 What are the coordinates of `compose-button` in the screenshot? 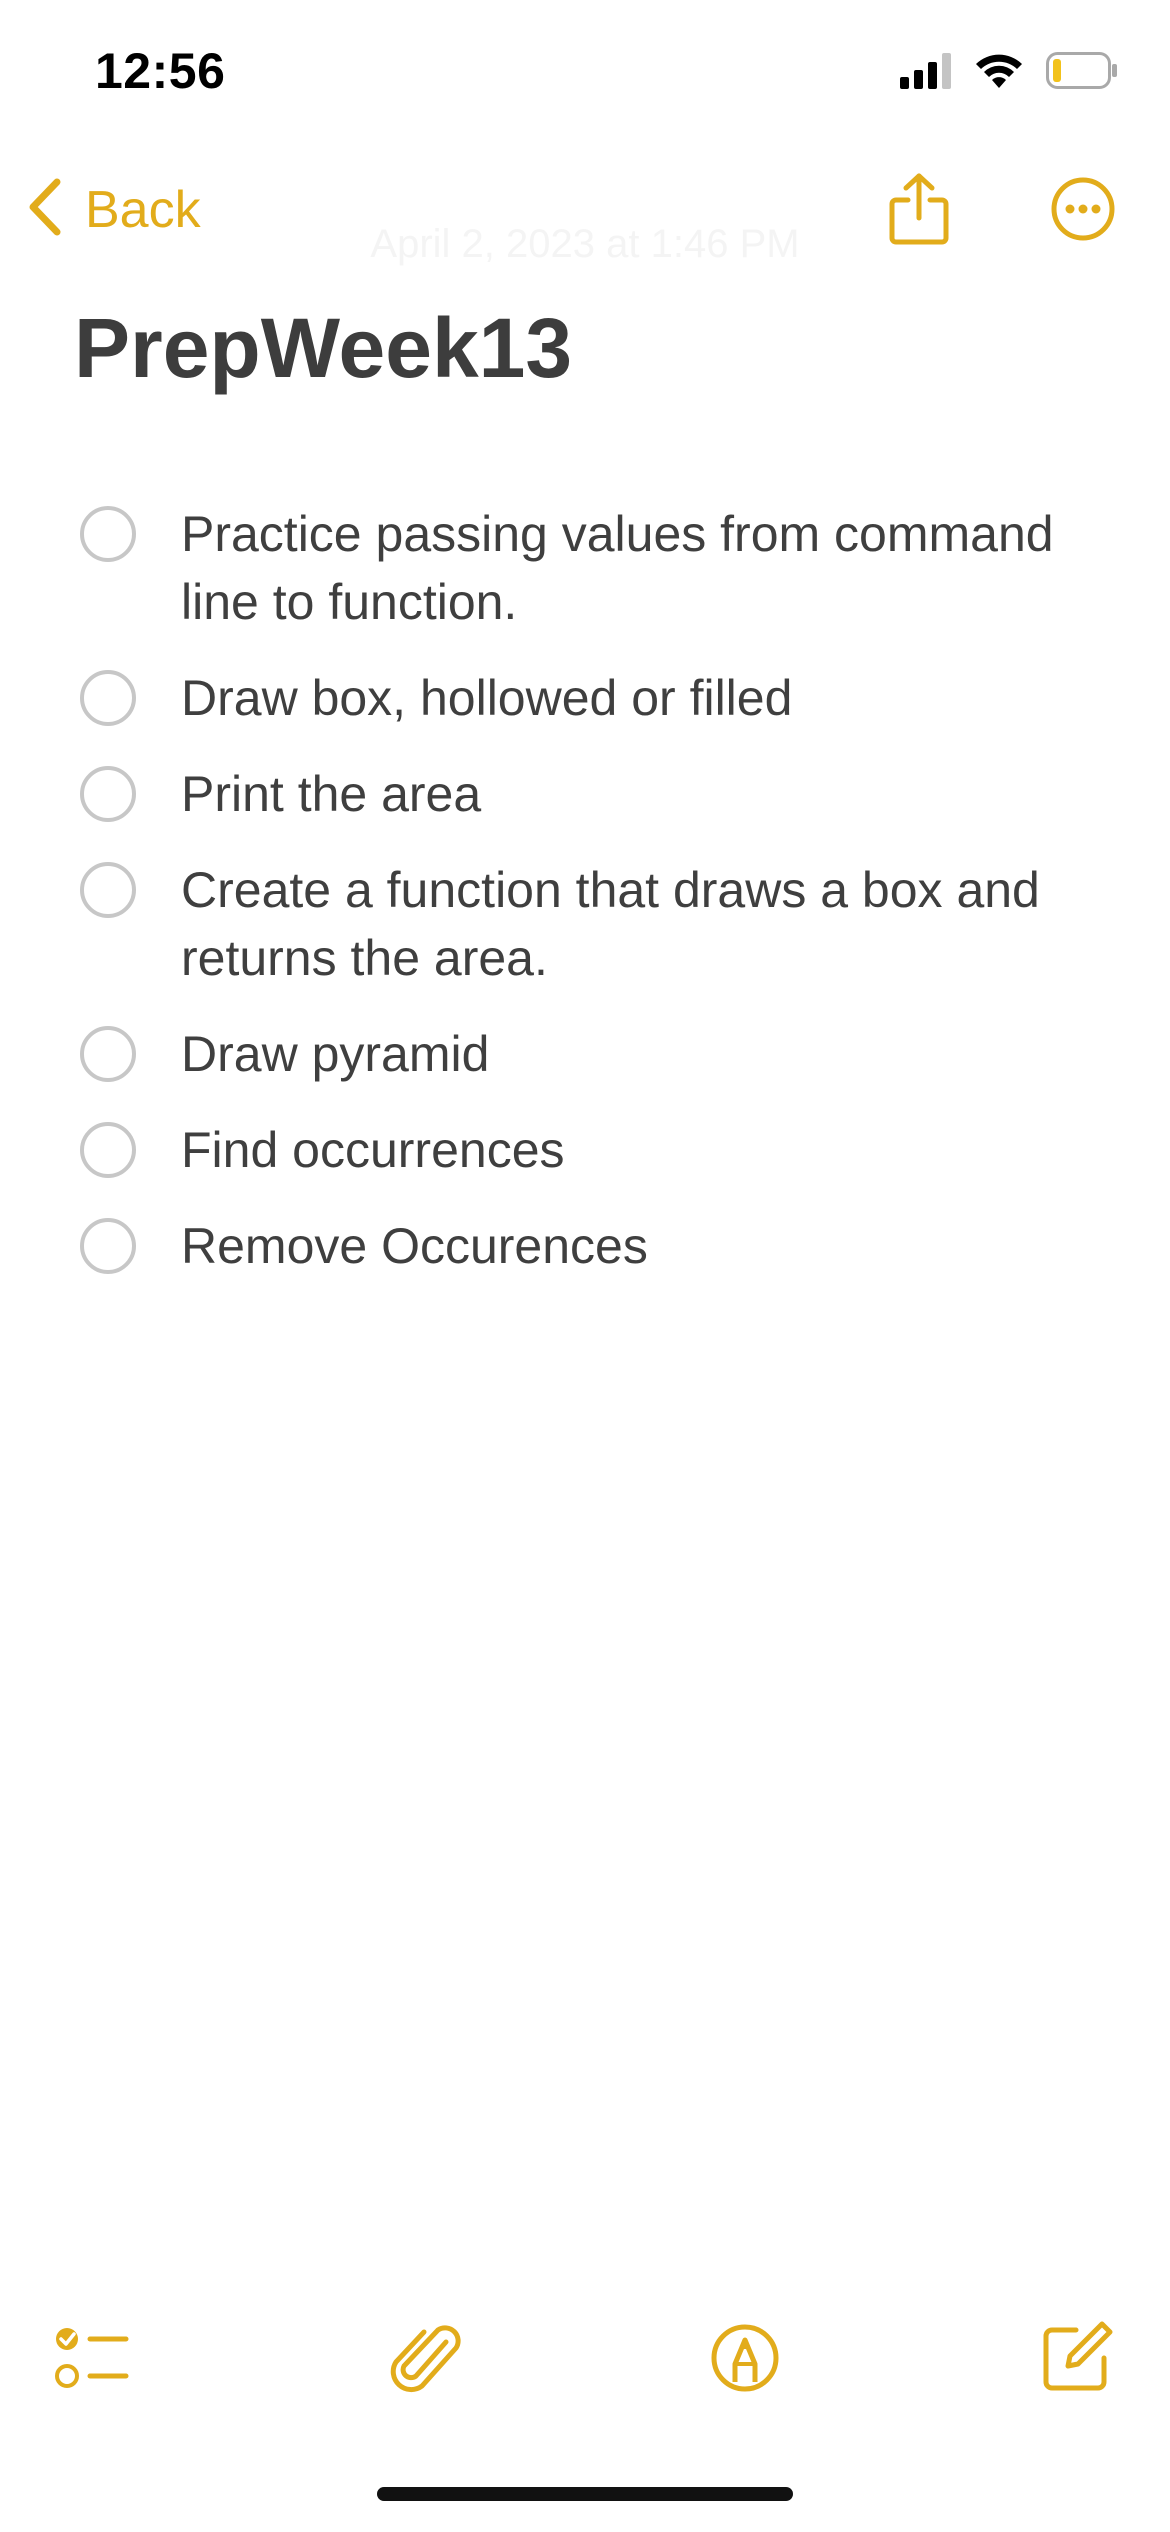 It's located at (1077, 2359).